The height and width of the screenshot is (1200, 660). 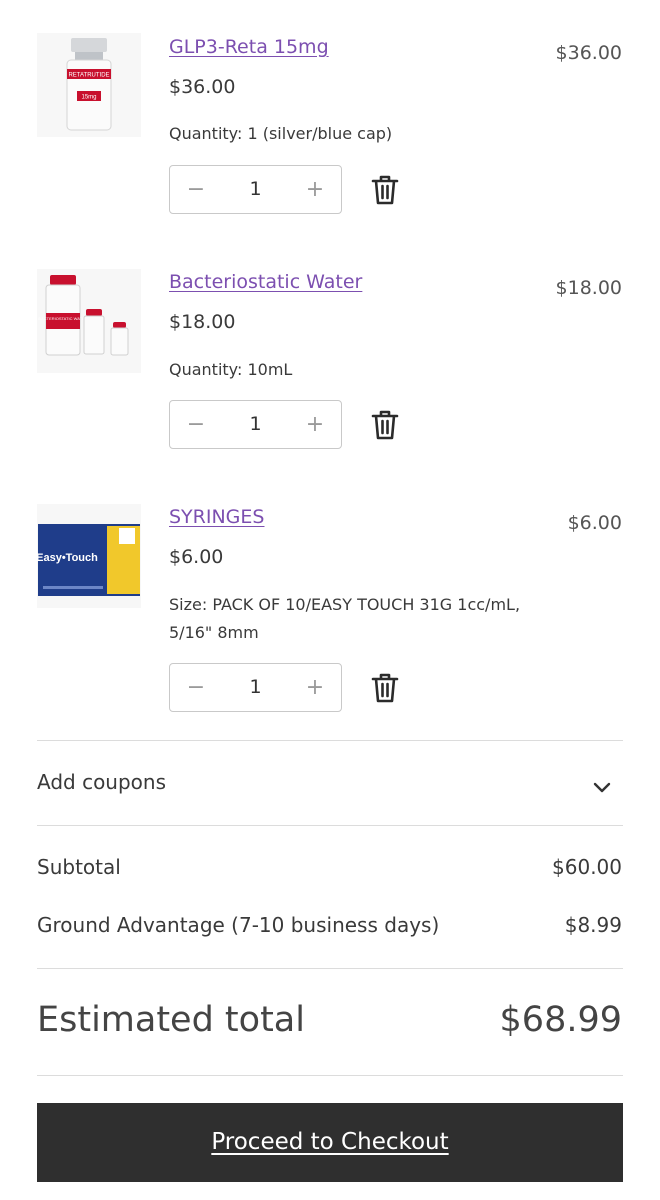 What do you see at coordinates (587, 867) in the screenshot?
I see `subtotal-value: $60.00` at bounding box center [587, 867].